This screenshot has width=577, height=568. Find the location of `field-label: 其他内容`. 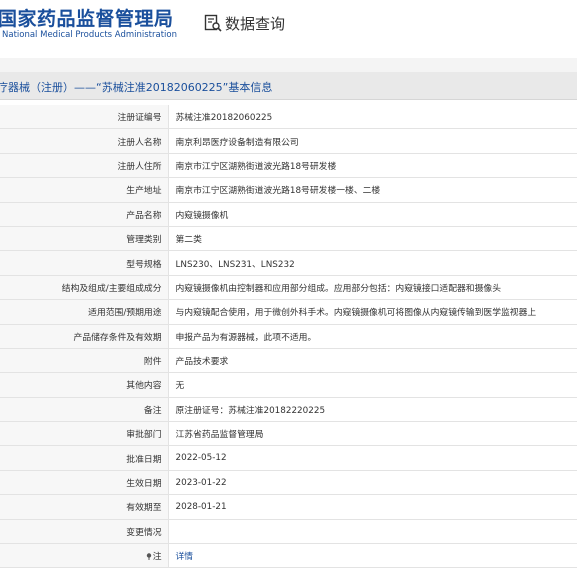

field-label: 其他内容 is located at coordinates (84, 385).